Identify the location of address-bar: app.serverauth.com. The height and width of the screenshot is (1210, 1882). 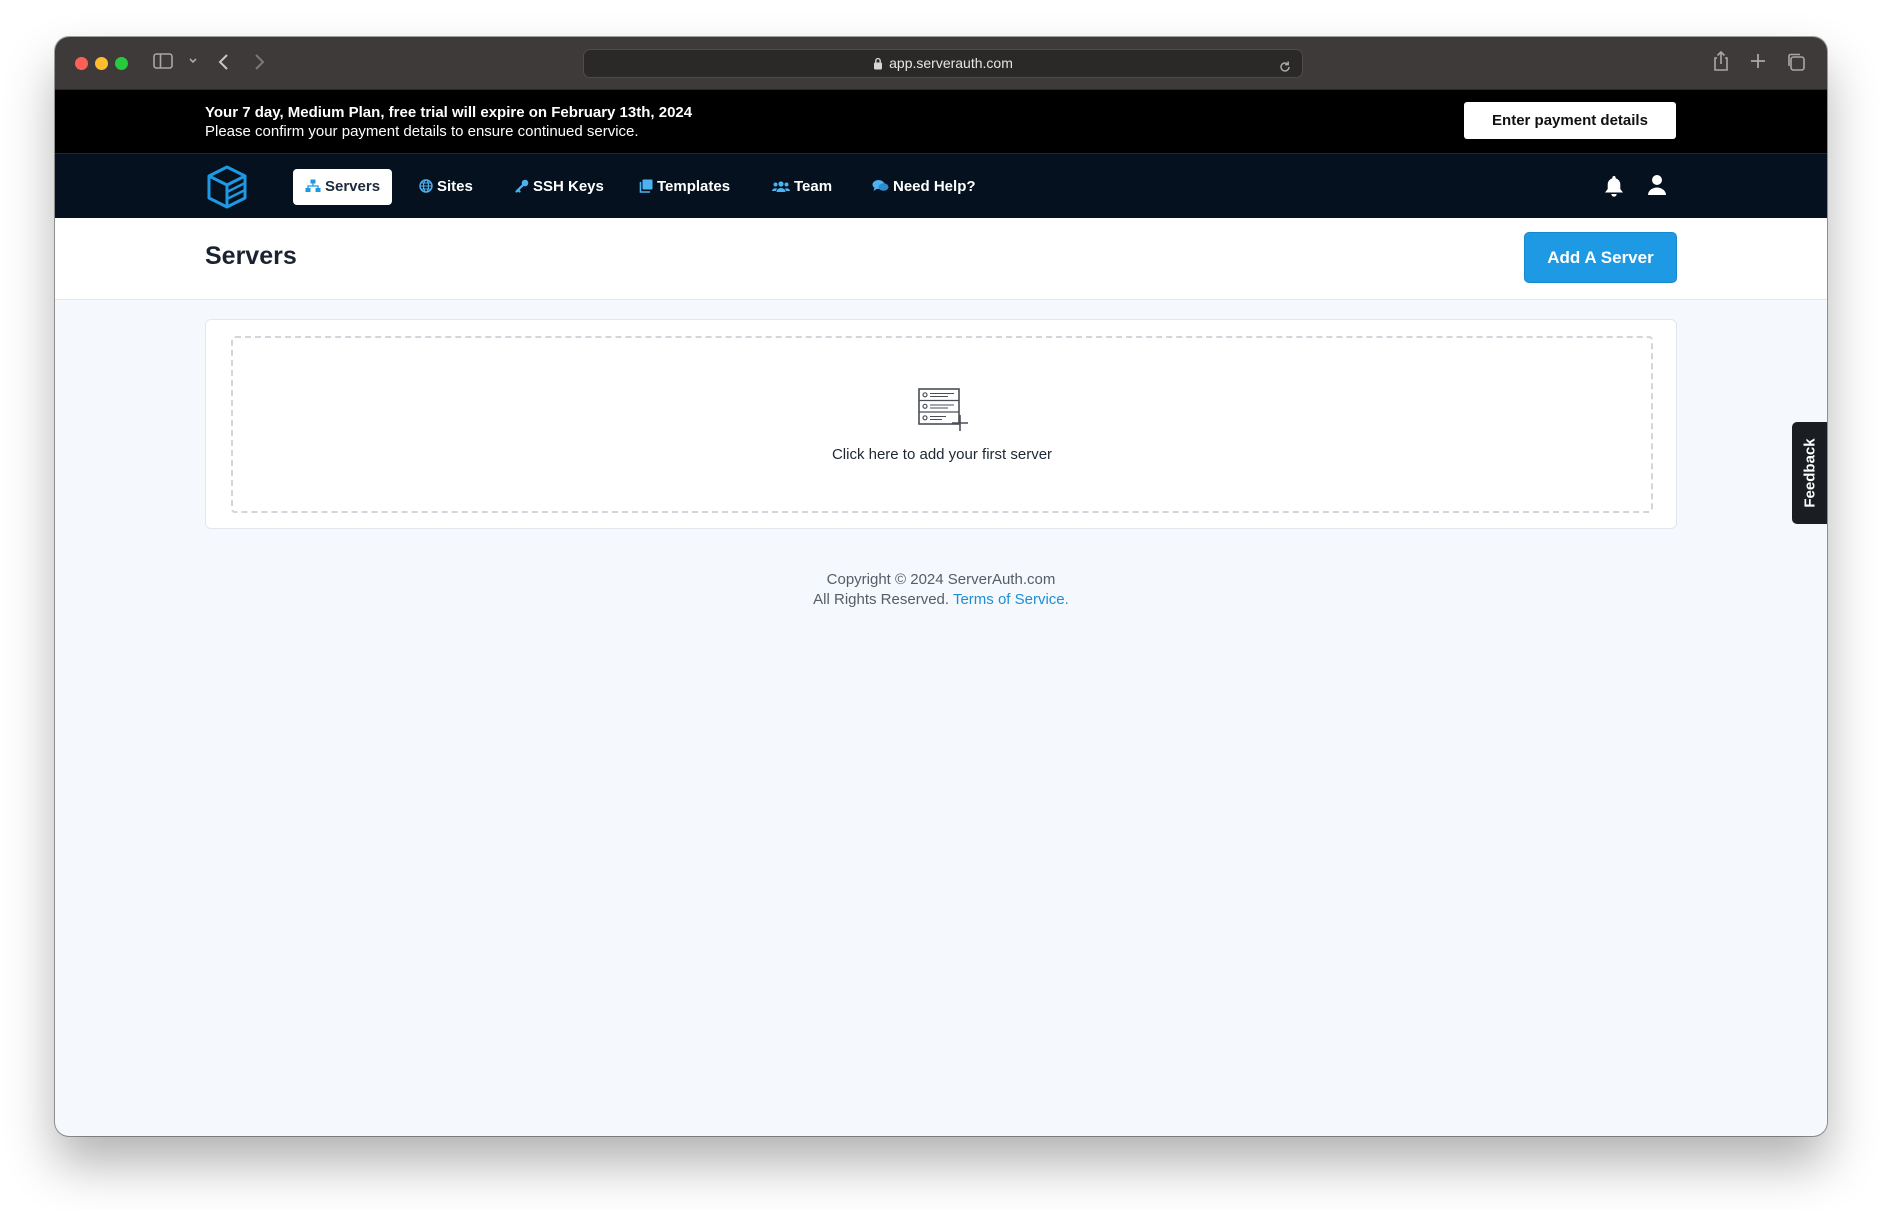
(943, 63).